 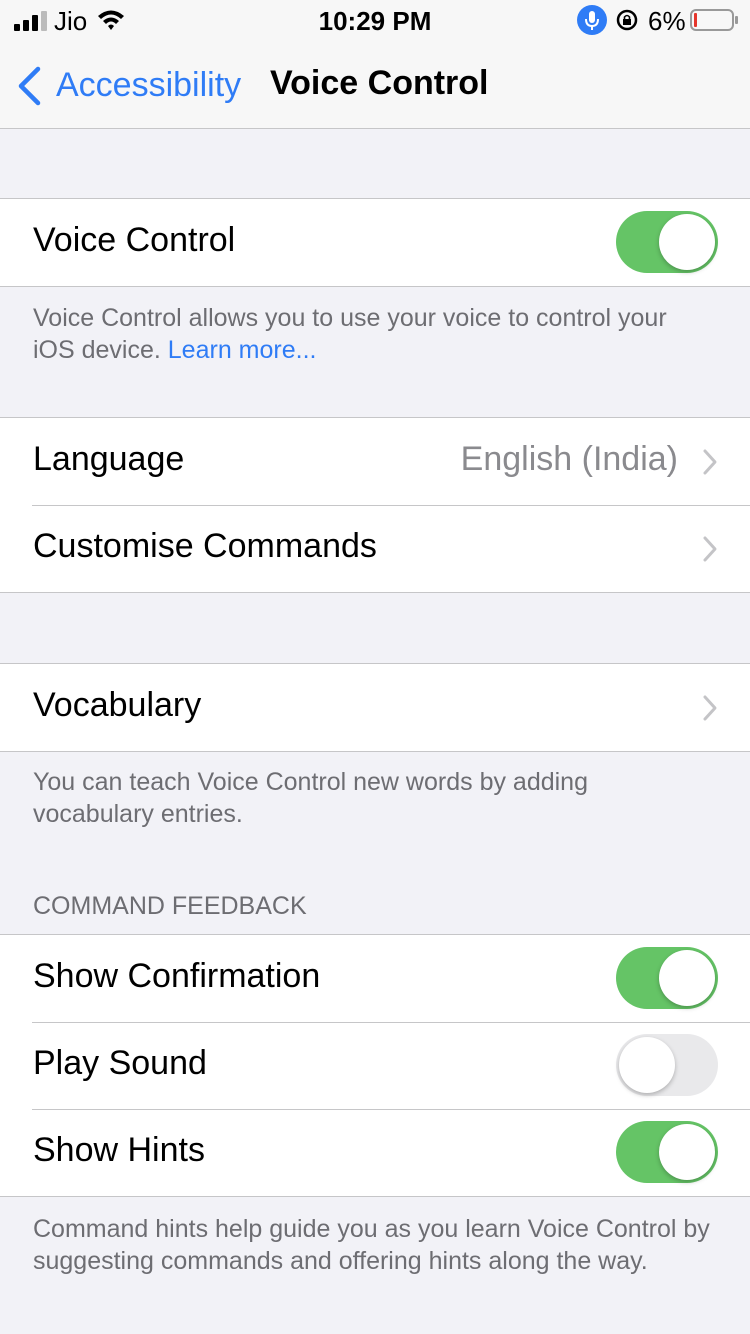 What do you see at coordinates (170, 906) in the screenshot?
I see `command-feedback-header: COMMAND FEEDBACK` at bounding box center [170, 906].